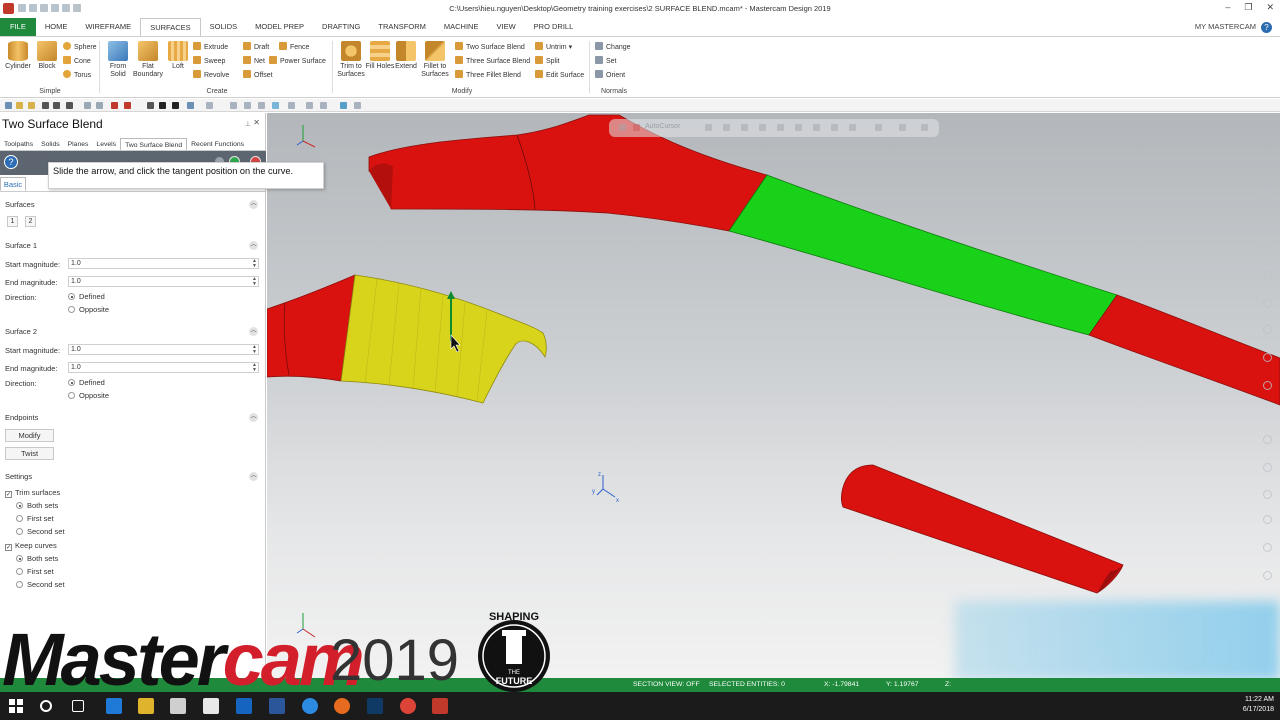 The height and width of the screenshot is (720, 1280). Describe the element at coordinates (490, 48) in the screenshot. I see `two-surface-blend-button: Two Surface Blend` at that location.